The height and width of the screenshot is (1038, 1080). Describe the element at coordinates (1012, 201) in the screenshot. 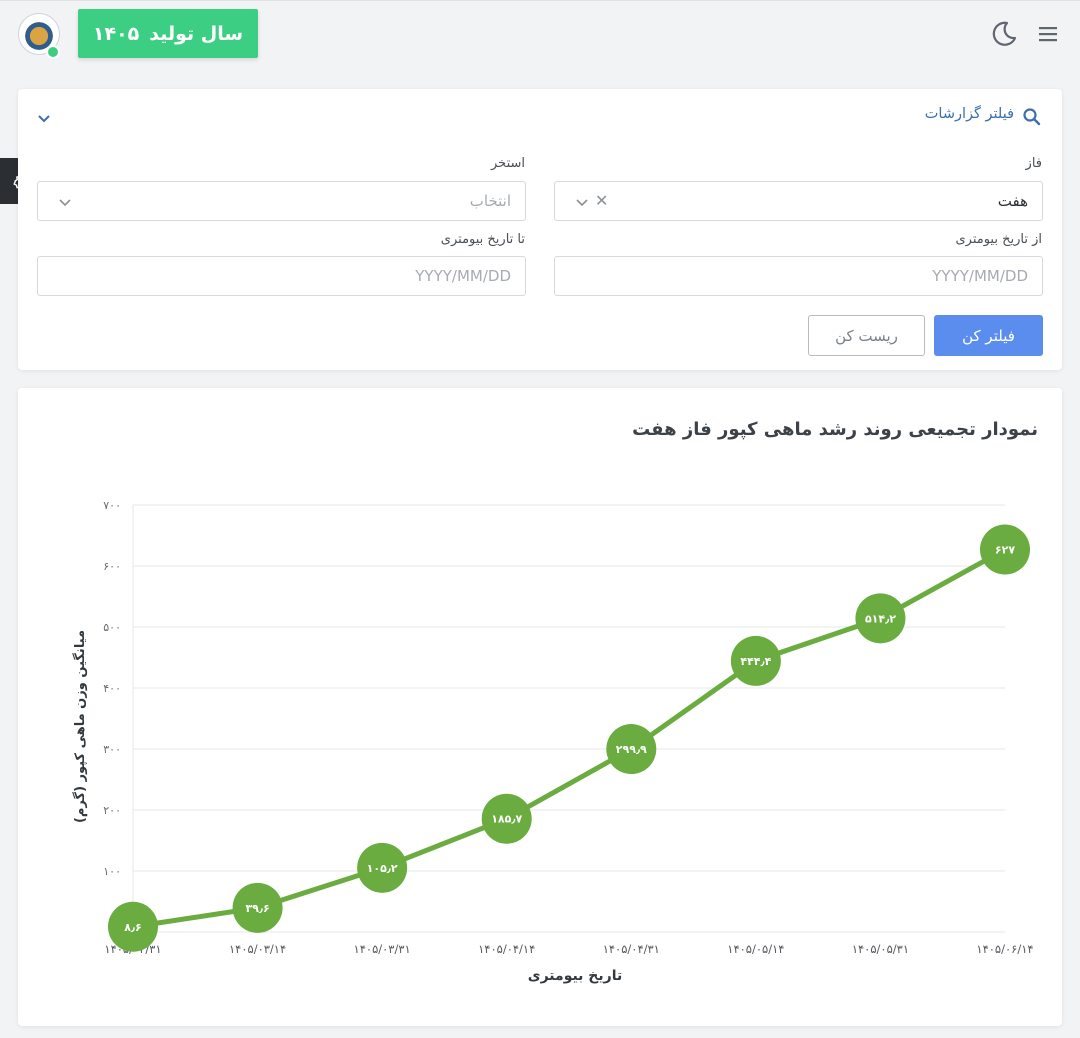

I see `phase-selected-value: هفت` at that location.